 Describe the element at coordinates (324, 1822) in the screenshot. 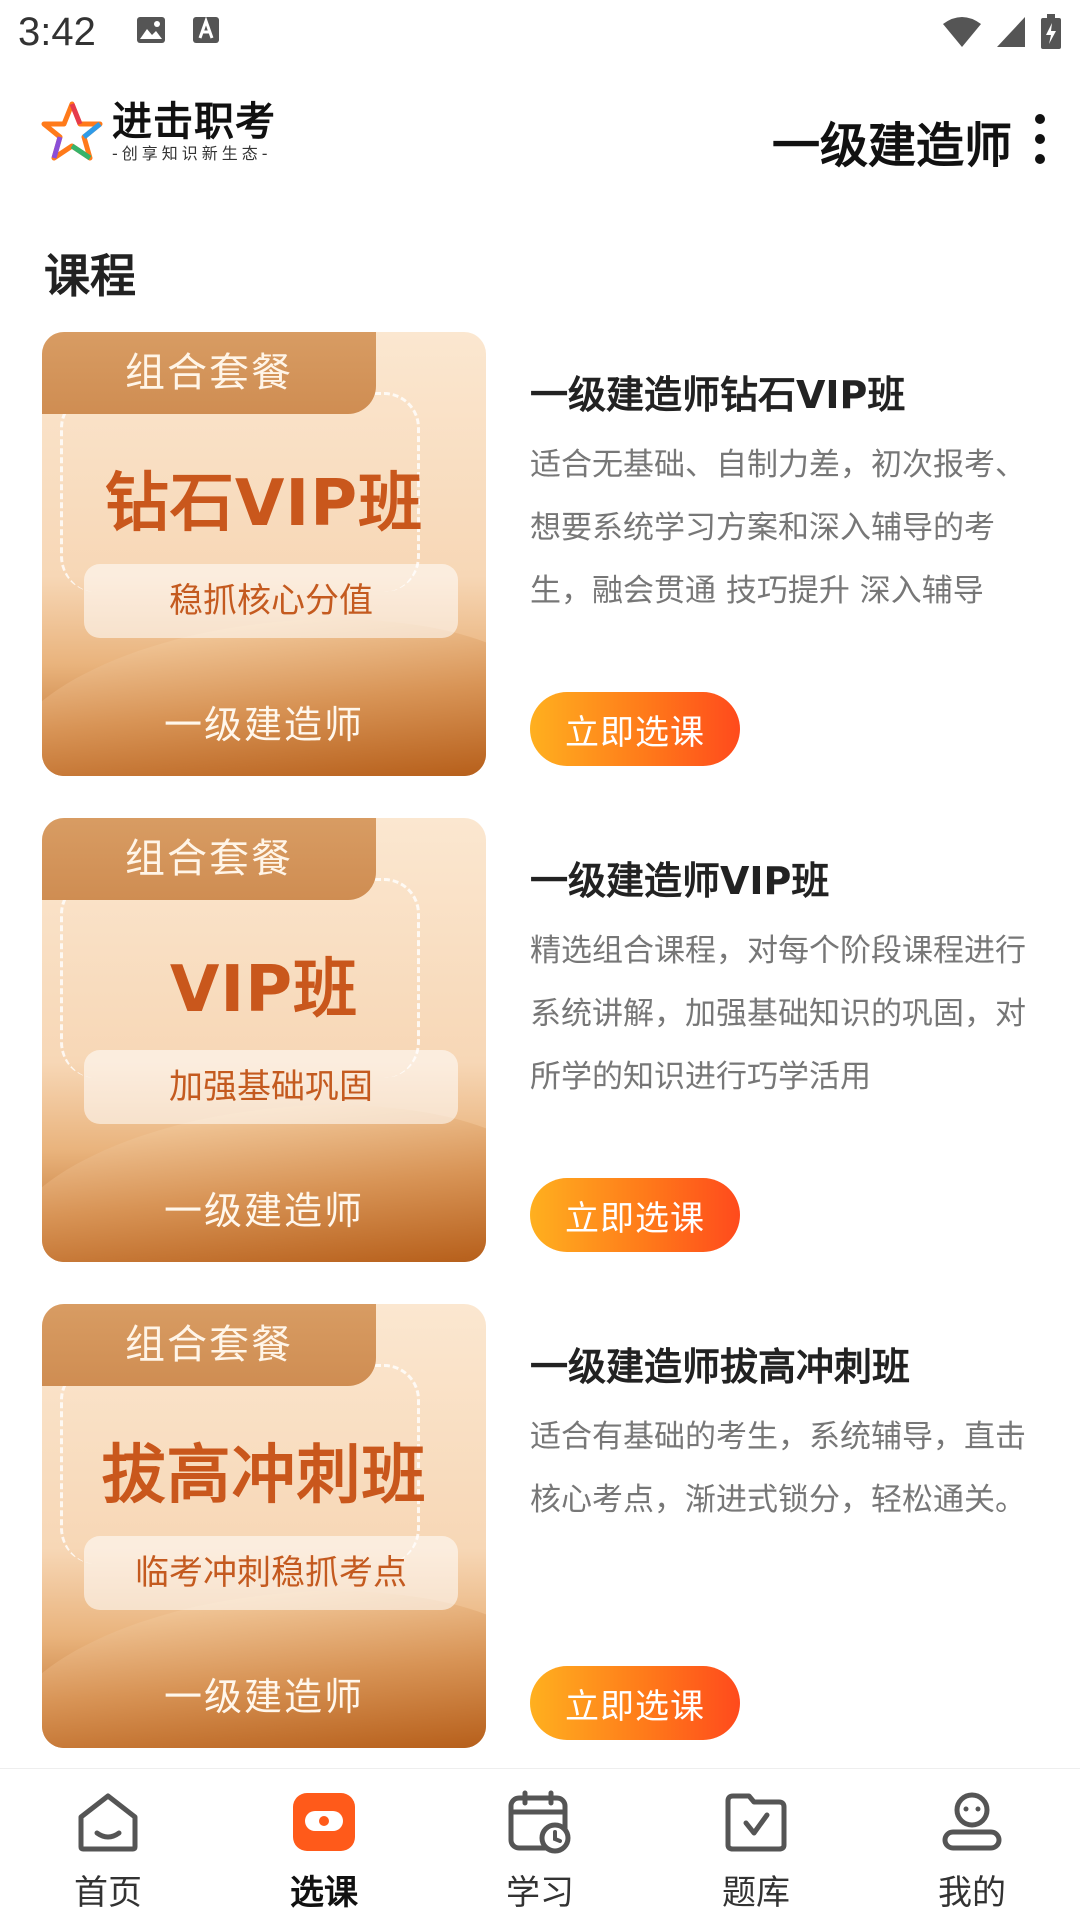

I see `course-select-icon` at that location.